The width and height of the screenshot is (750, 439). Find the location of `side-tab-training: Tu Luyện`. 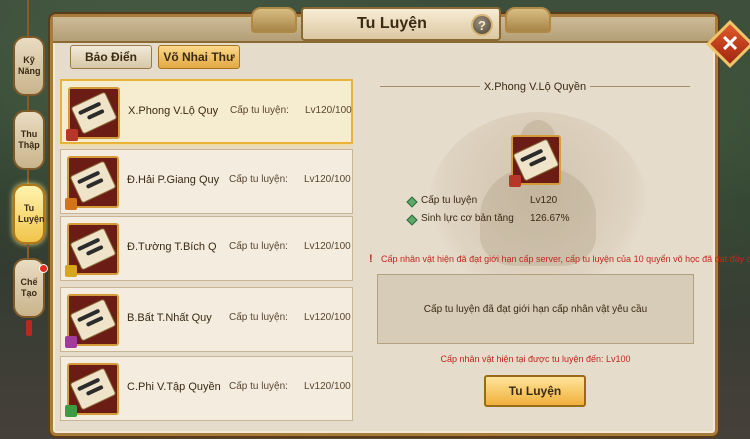

side-tab-training: Tu Luyện is located at coordinates (29, 214).